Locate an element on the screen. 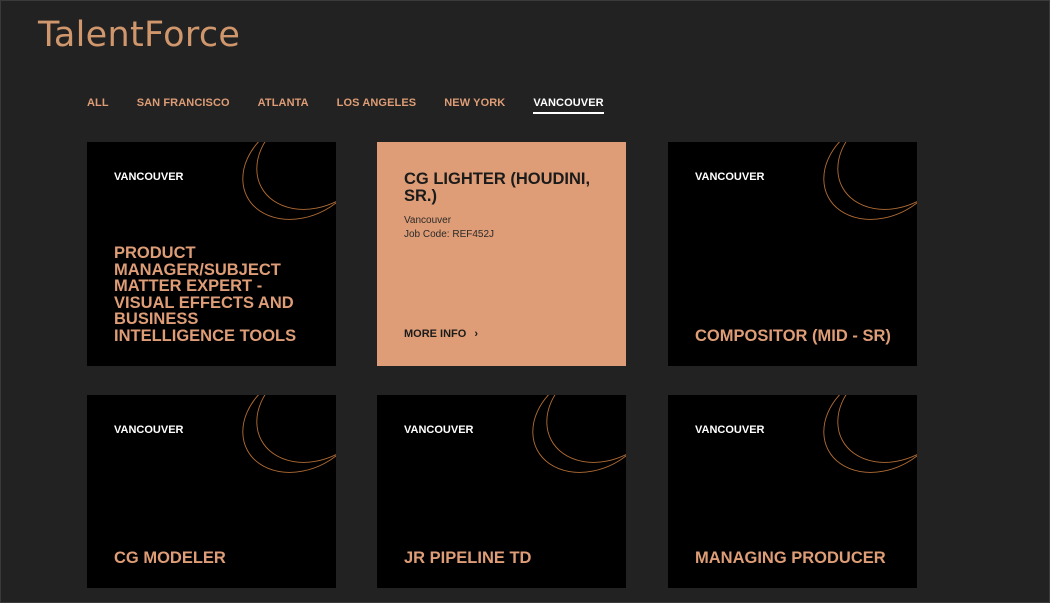 The width and height of the screenshot is (1050, 603). job-title: COMPOSITOR (MID - SR) is located at coordinates (797, 336).